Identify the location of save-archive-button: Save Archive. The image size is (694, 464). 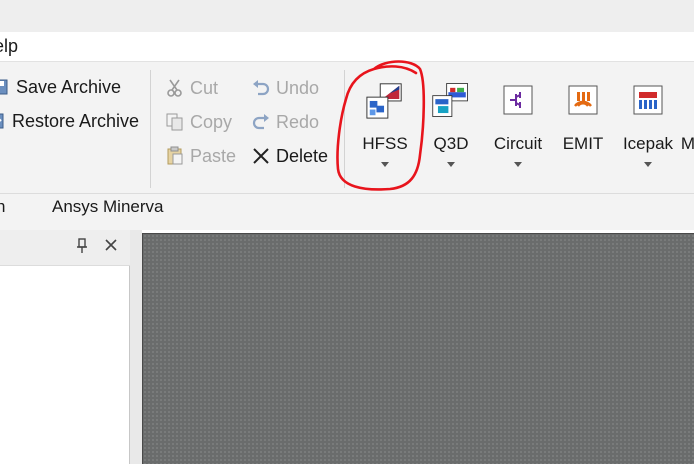
(60, 87).